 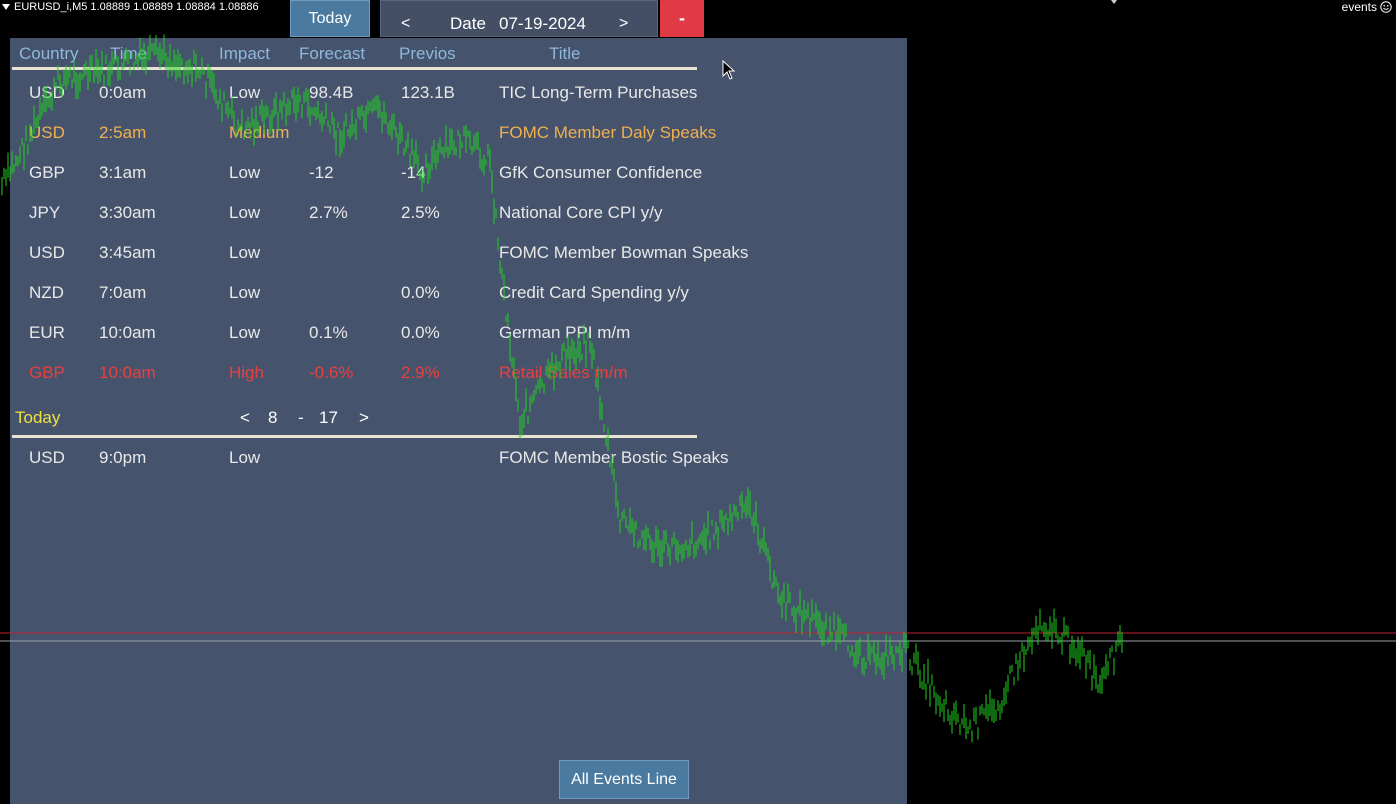 What do you see at coordinates (328, 212) in the screenshot?
I see `event-forecast: 2.7%` at bounding box center [328, 212].